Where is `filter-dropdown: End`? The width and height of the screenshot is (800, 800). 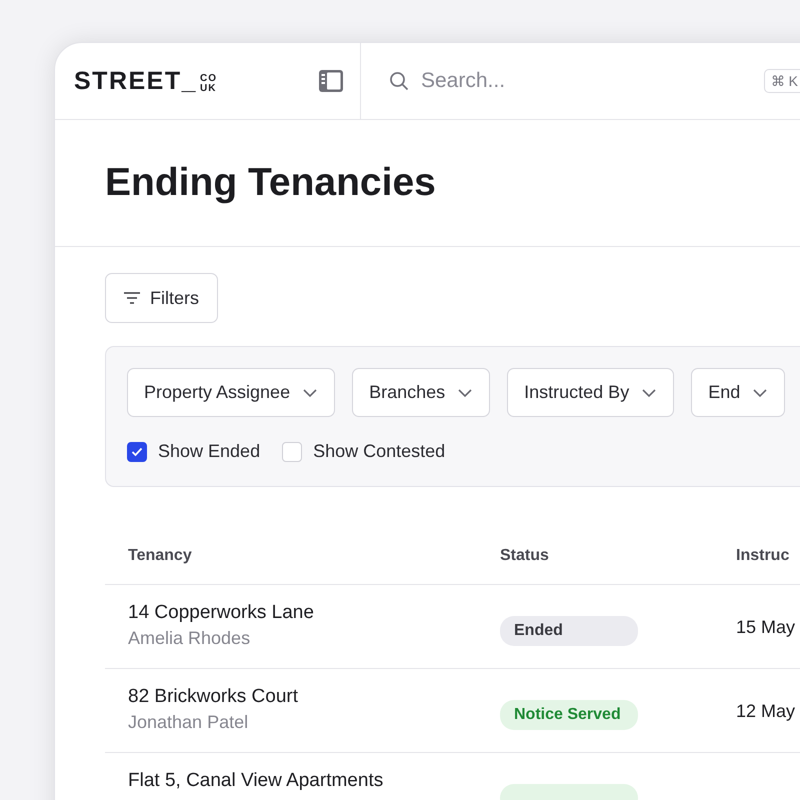
filter-dropdown: End is located at coordinates (738, 392).